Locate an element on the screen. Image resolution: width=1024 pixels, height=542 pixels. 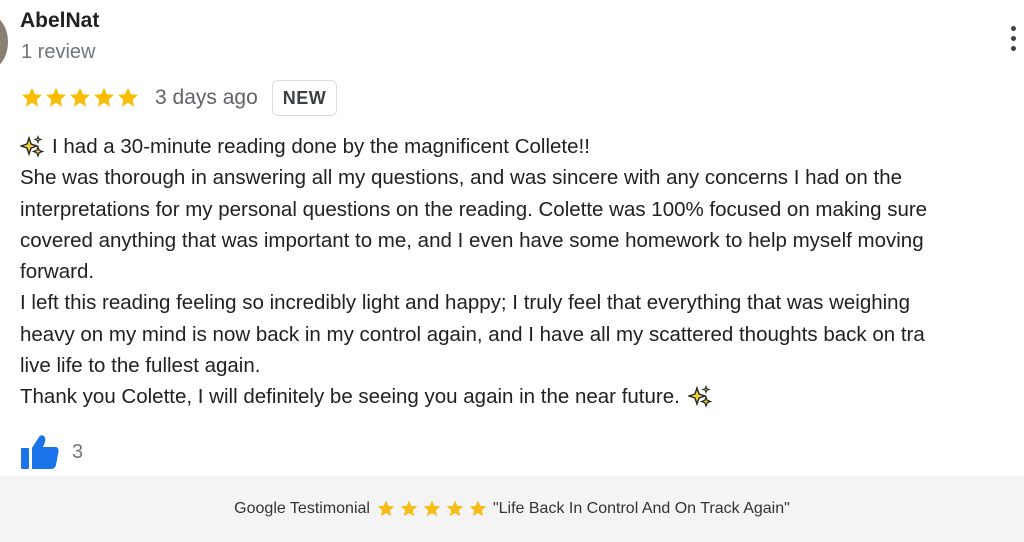
review-line-text: live life to the fullest again. is located at coordinates (140, 366).